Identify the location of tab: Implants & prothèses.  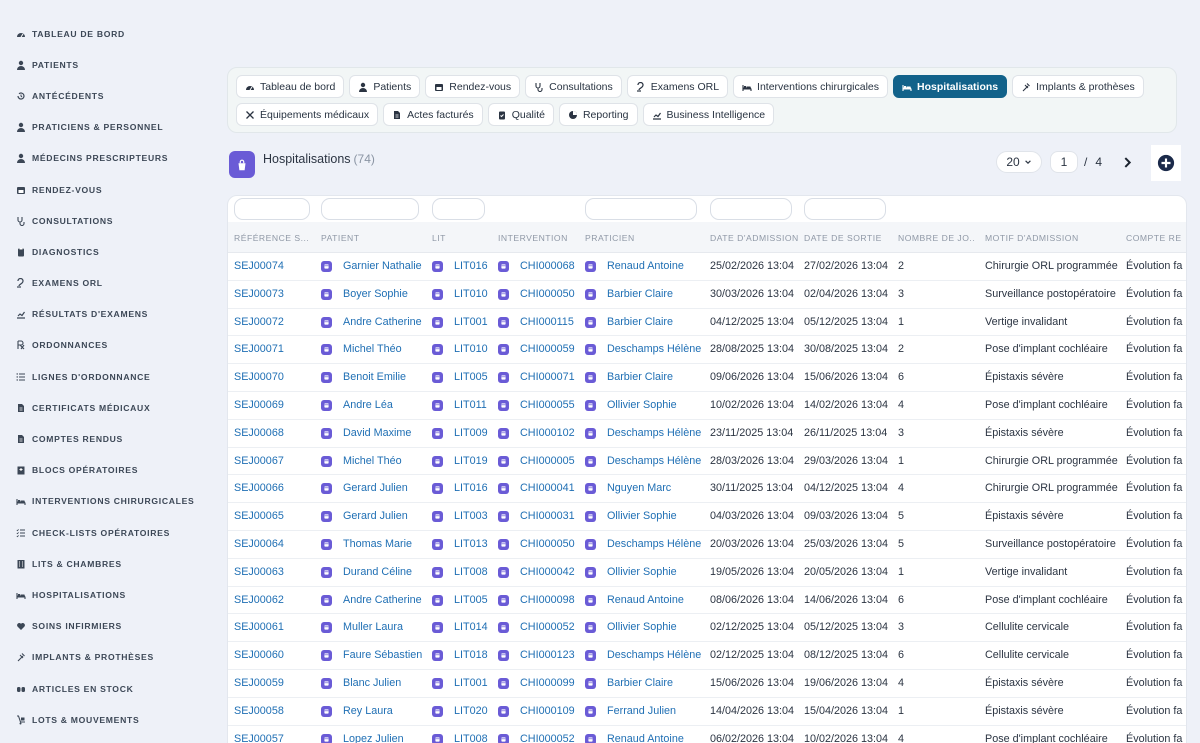
(1078, 86).